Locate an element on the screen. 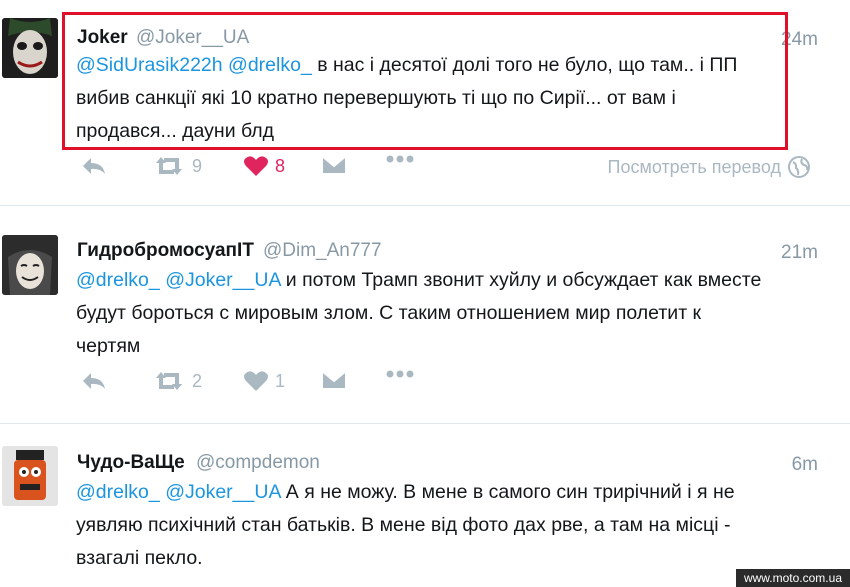 Image resolution: width=850 pixels, height=587 pixels. author-name: Чудо-ВаЩе is located at coordinates (131, 463).